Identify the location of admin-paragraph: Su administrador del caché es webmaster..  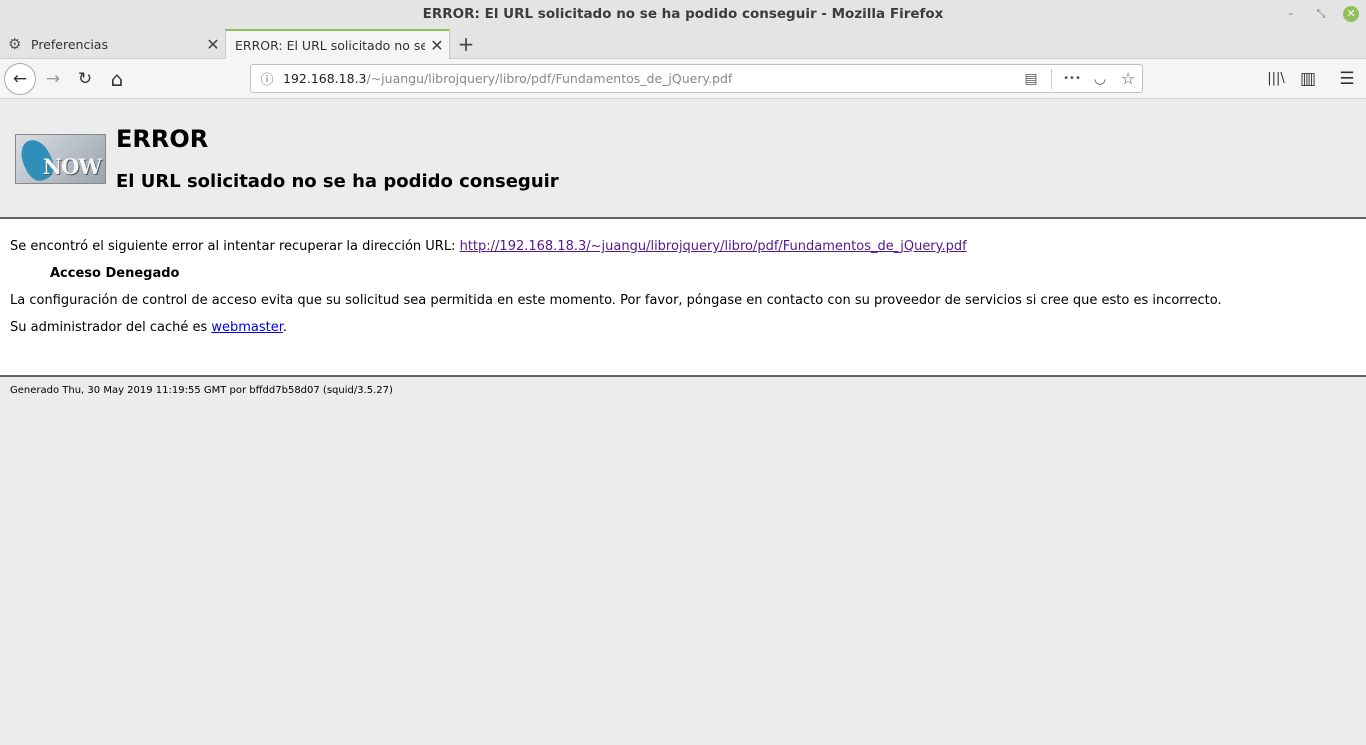
(683, 327).